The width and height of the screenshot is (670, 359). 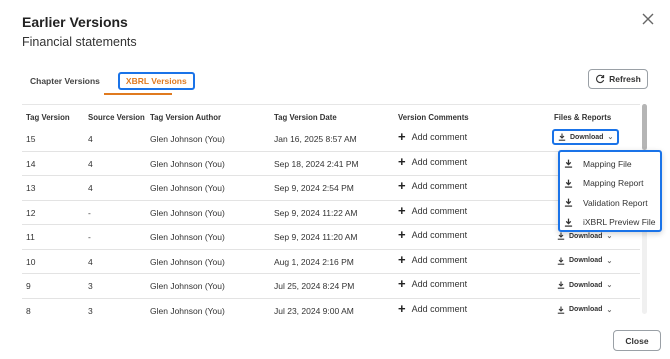 I want to click on tag-version-cell: 12, so click(x=31, y=212).